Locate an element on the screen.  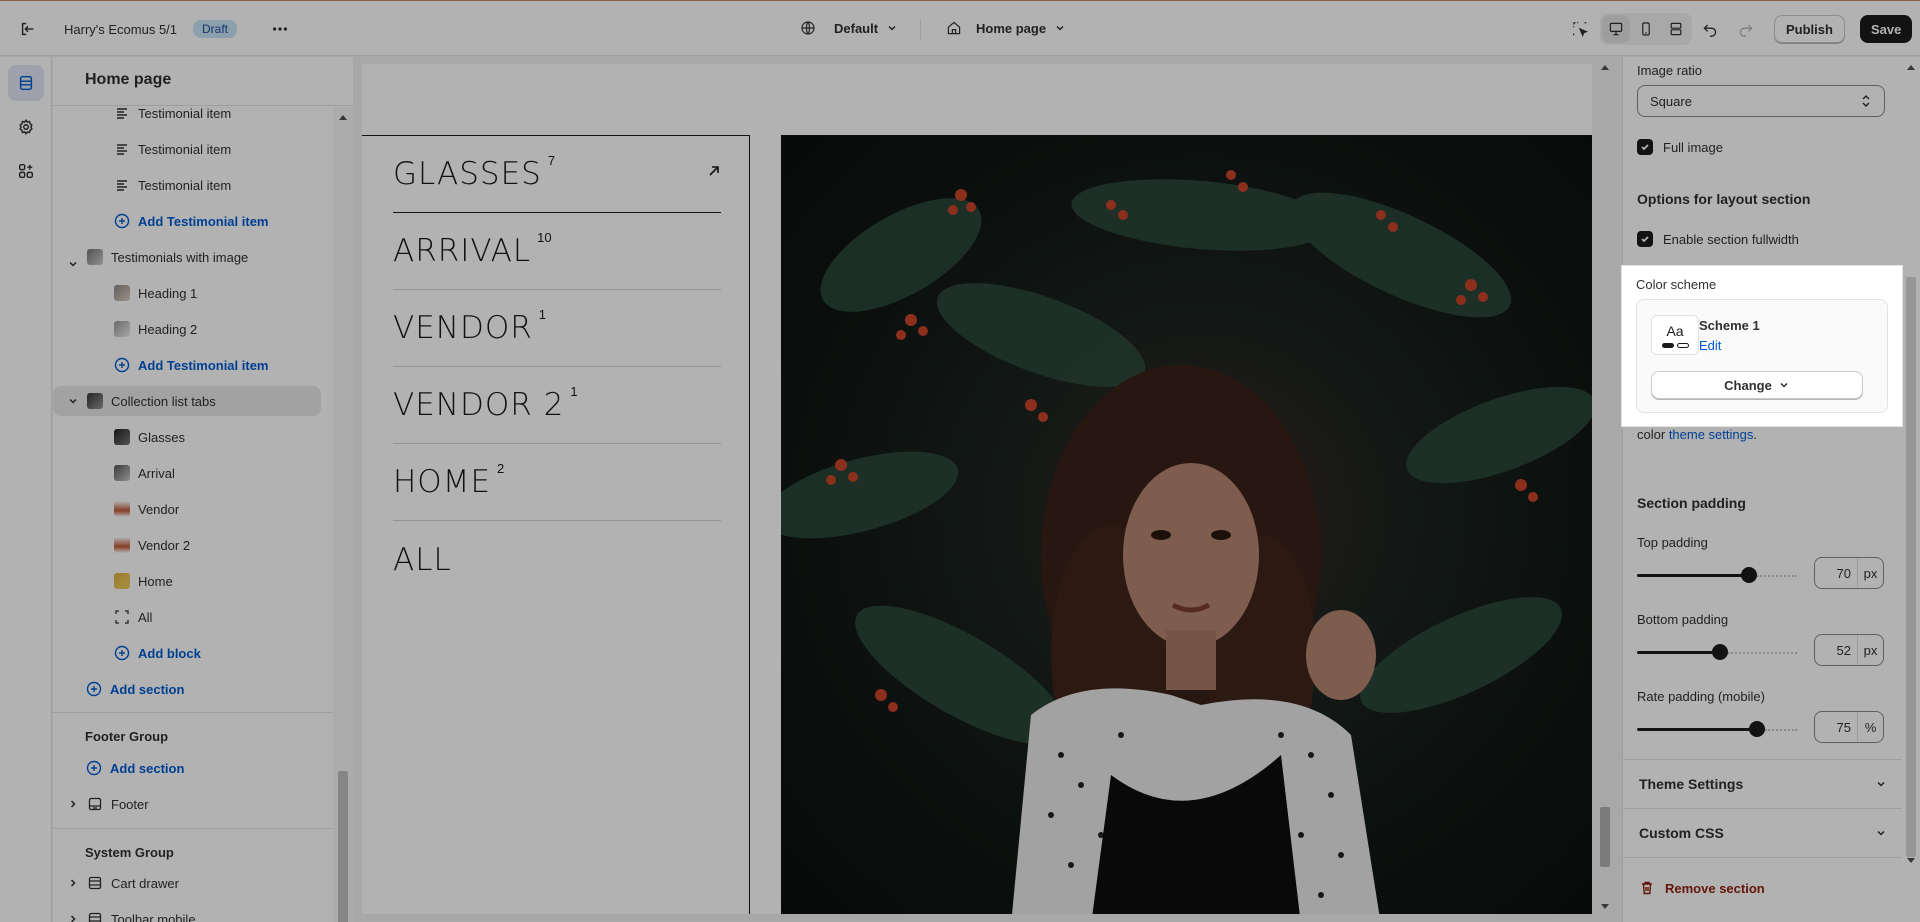
collection-tab-vendor-2: VENDOR 2 1 is located at coordinates (557, 405).